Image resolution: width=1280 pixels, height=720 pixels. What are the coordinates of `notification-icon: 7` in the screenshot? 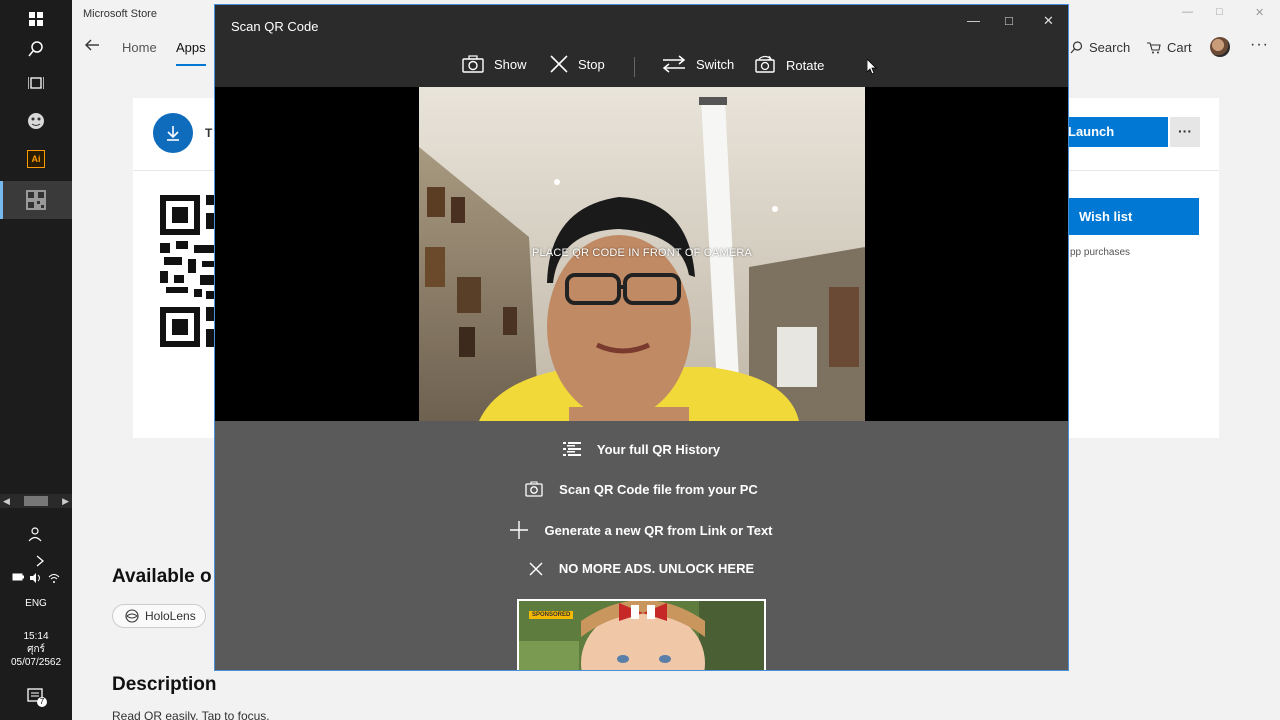 It's located at (36, 697).